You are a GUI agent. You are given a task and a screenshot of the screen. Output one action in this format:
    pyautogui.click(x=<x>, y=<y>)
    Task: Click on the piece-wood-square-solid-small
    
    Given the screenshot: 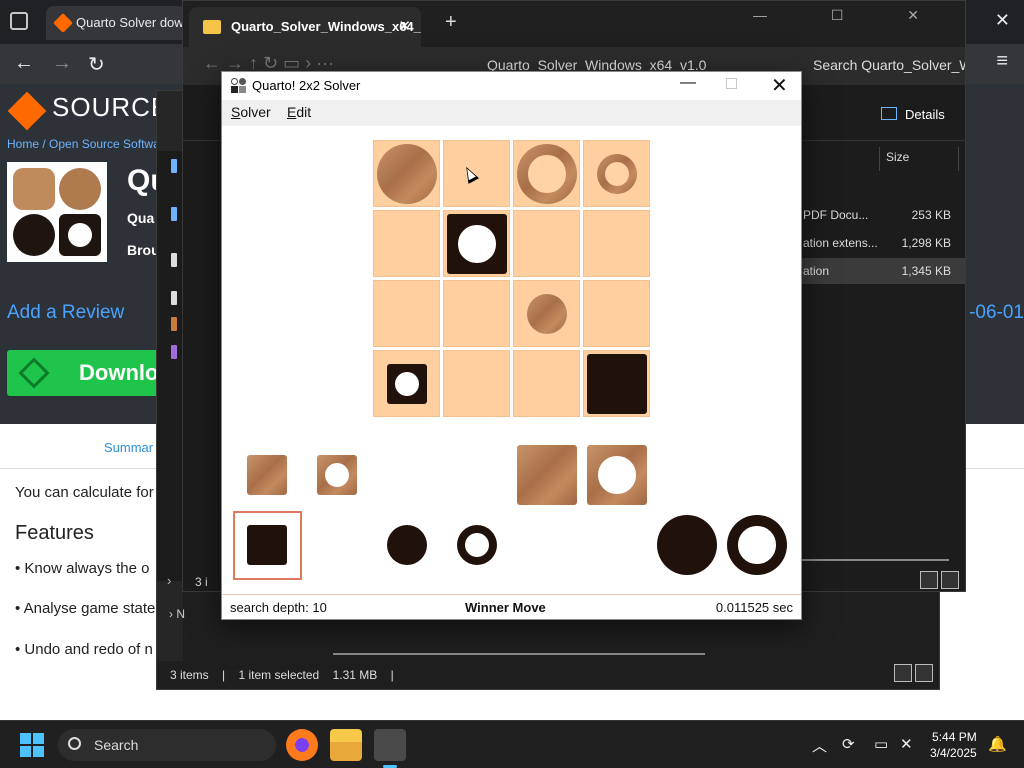 What is the action you would take?
    pyautogui.click(x=267, y=475)
    